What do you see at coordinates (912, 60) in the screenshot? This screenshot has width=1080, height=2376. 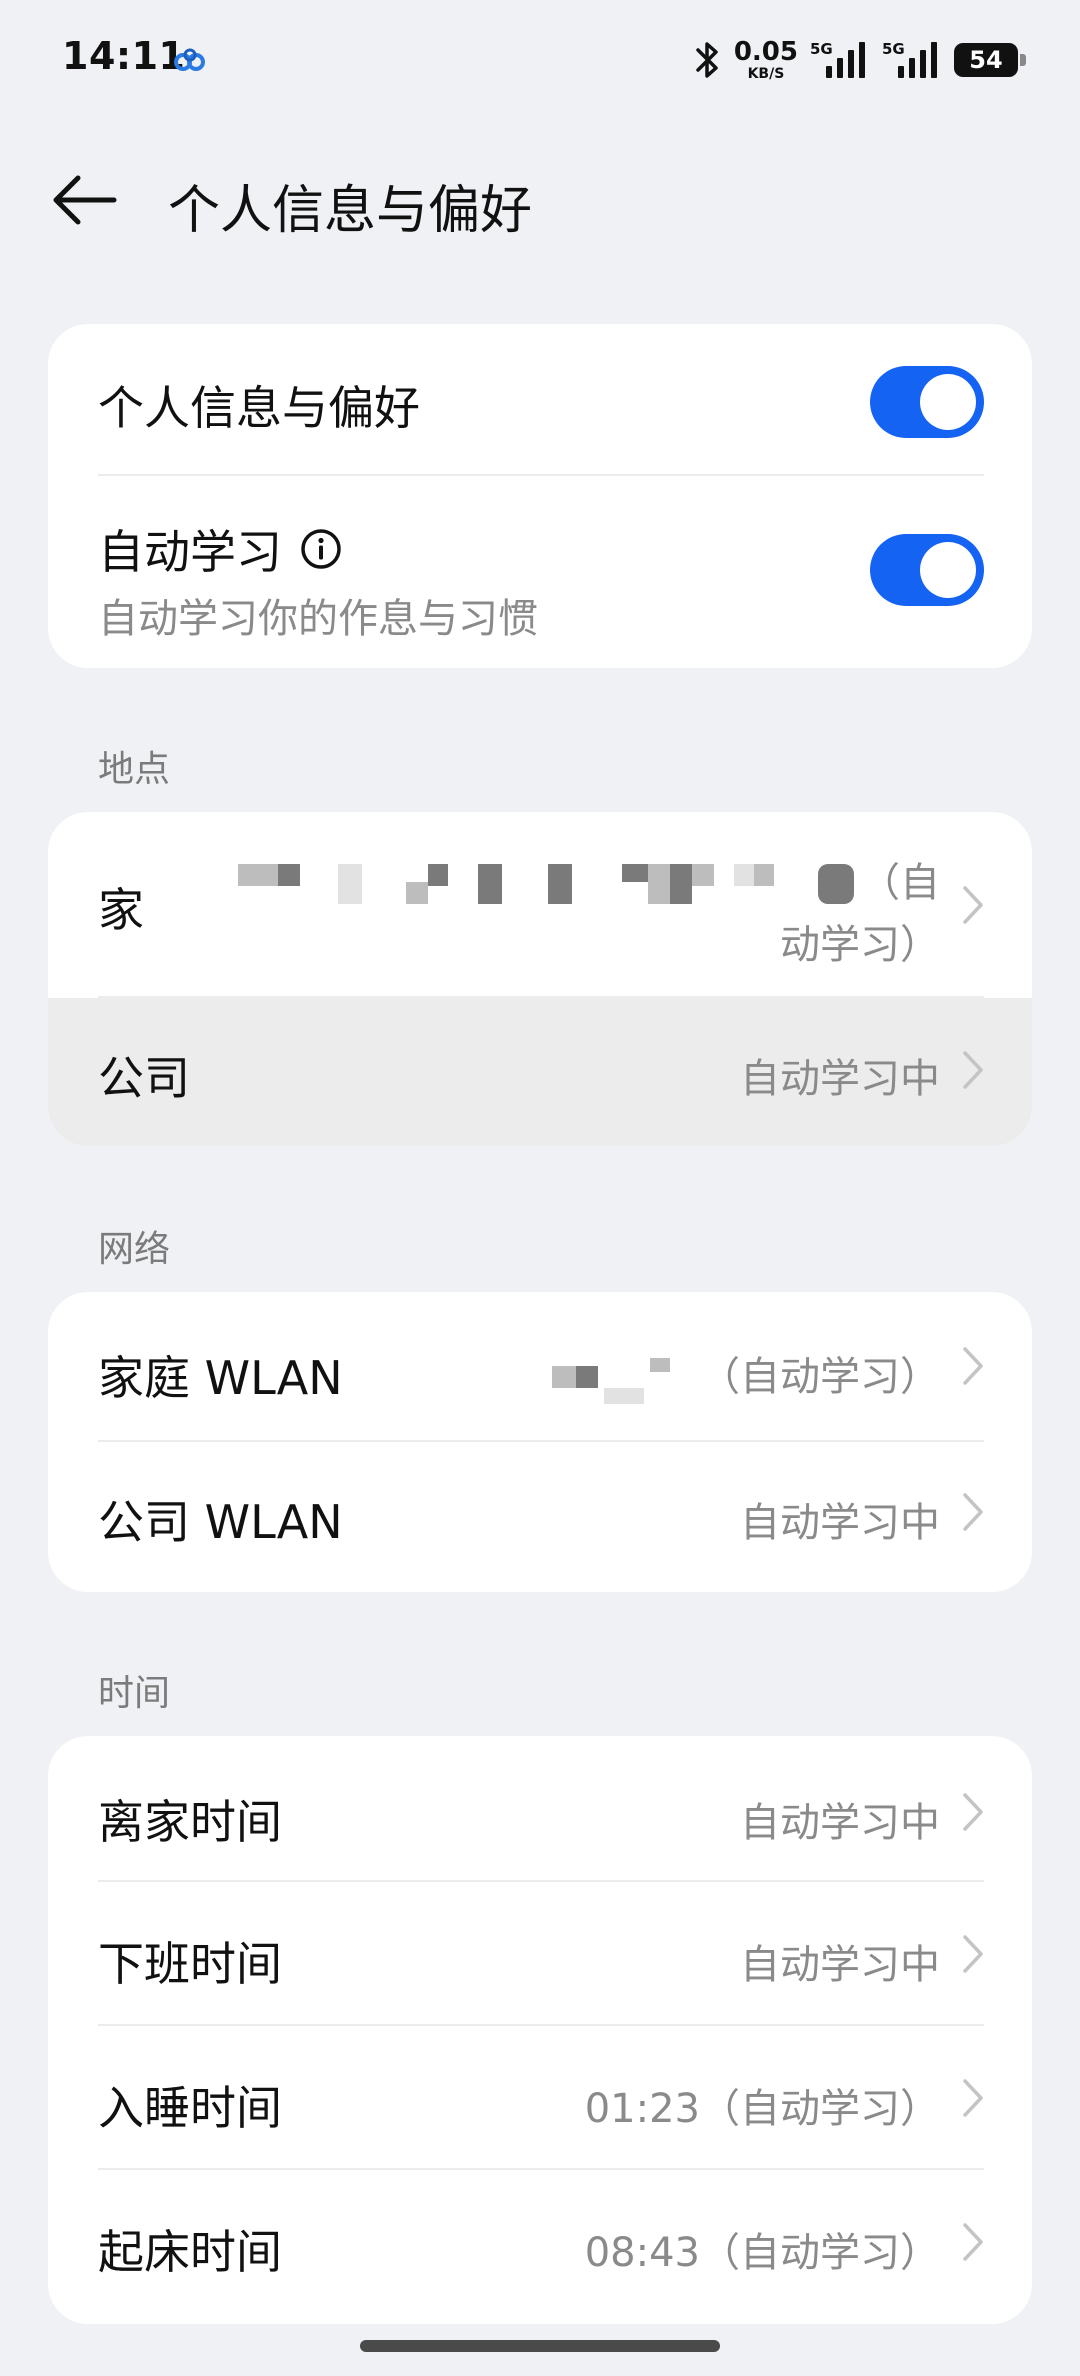 I see `signal-icon-2: 5G` at bounding box center [912, 60].